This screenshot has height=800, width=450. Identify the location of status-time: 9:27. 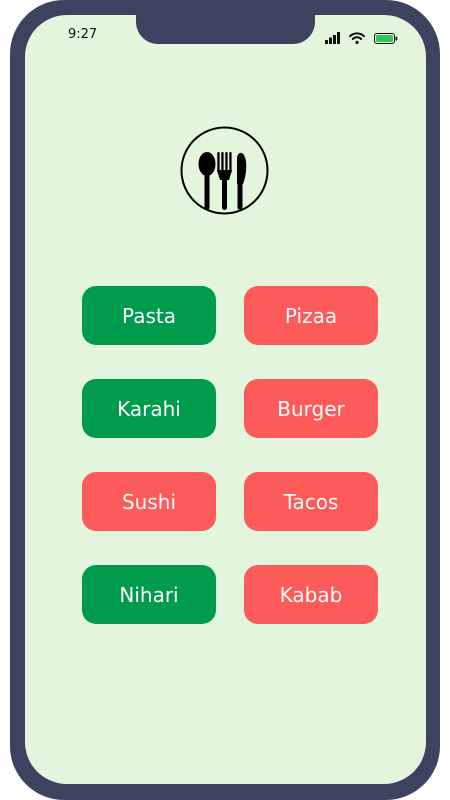
(83, 34).